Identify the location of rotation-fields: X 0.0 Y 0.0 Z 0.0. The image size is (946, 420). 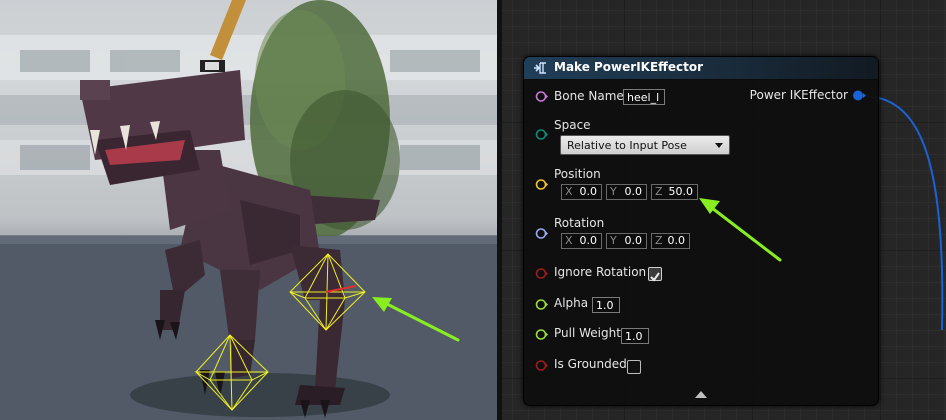
(661, 241).